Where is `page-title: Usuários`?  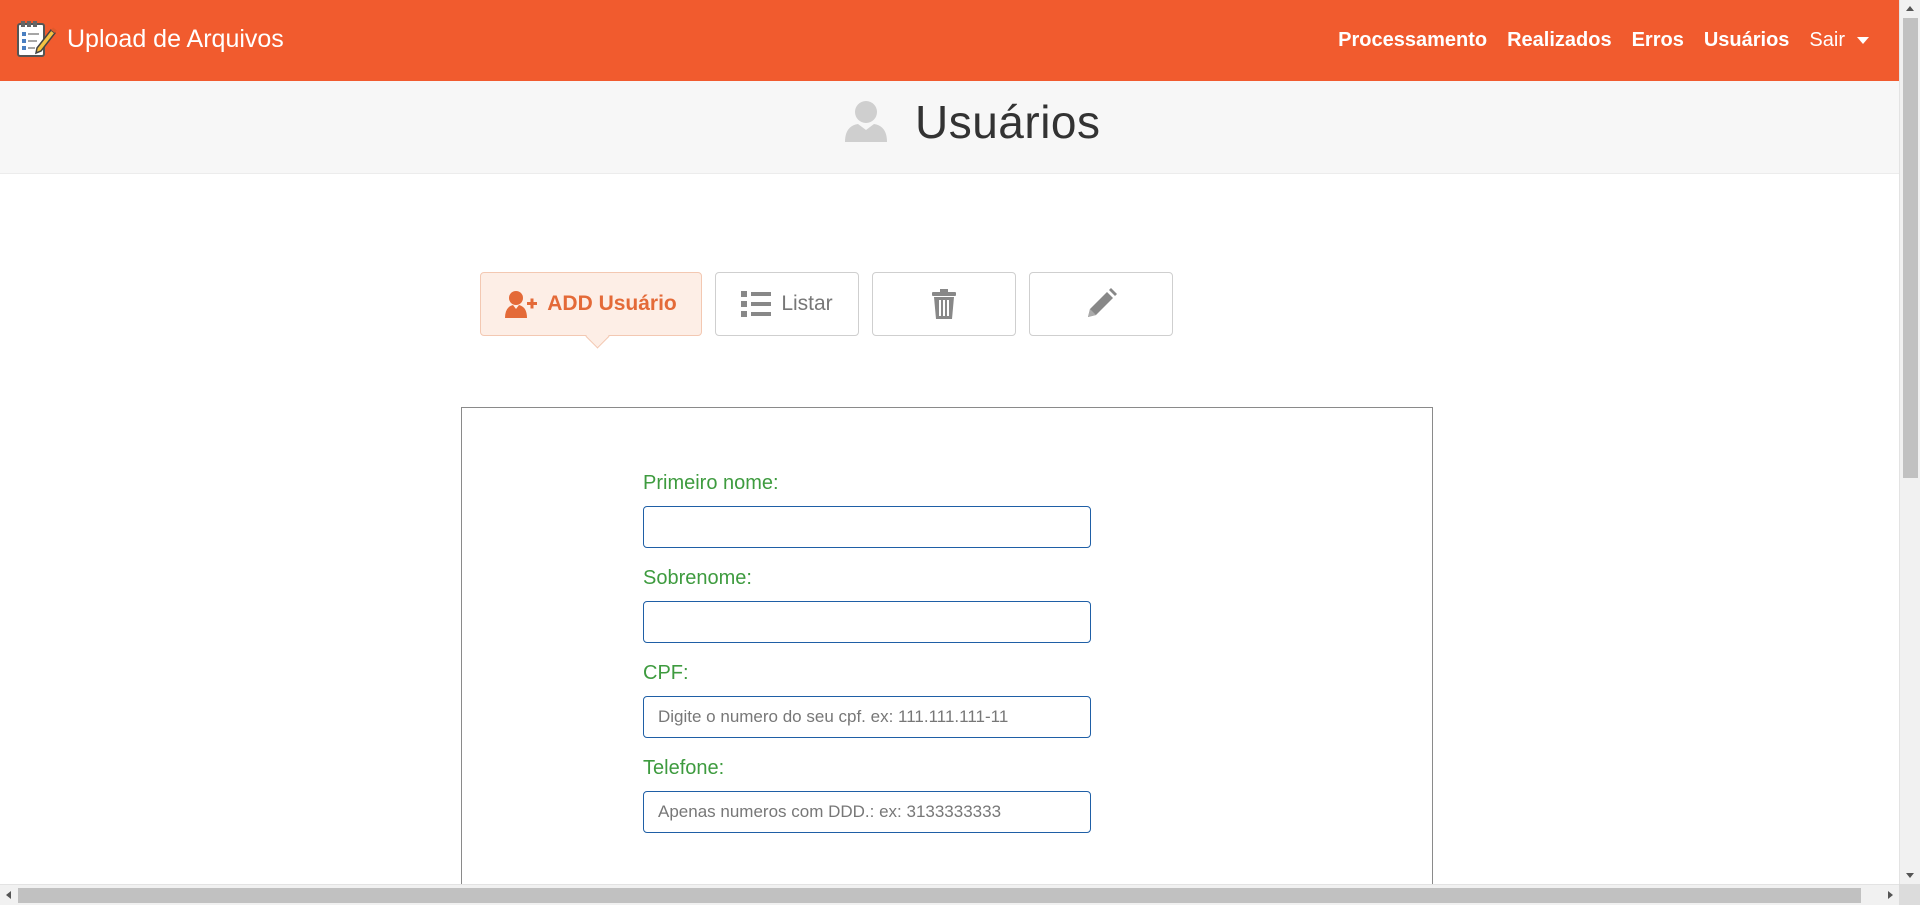
page-title: Usuários is located at coordinates (1008, 122).